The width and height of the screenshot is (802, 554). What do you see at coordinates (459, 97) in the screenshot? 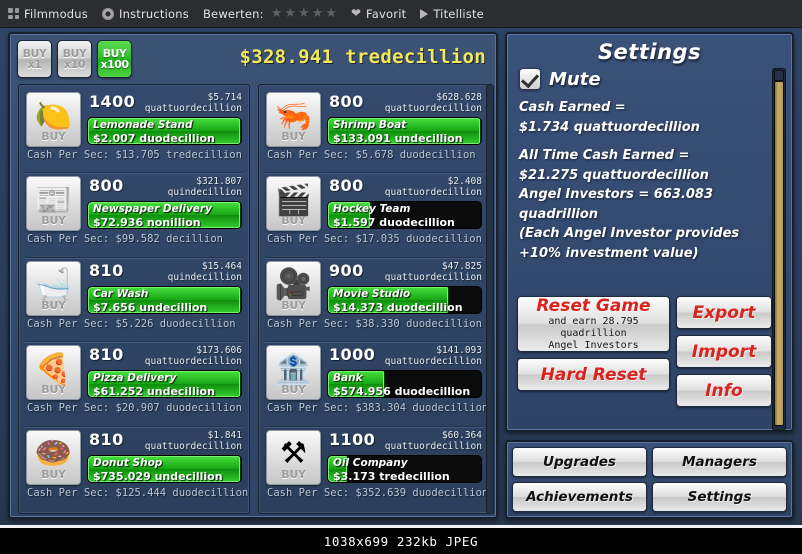
I see `business-cost-amount: $628.628` at bounding box center [459, 97].